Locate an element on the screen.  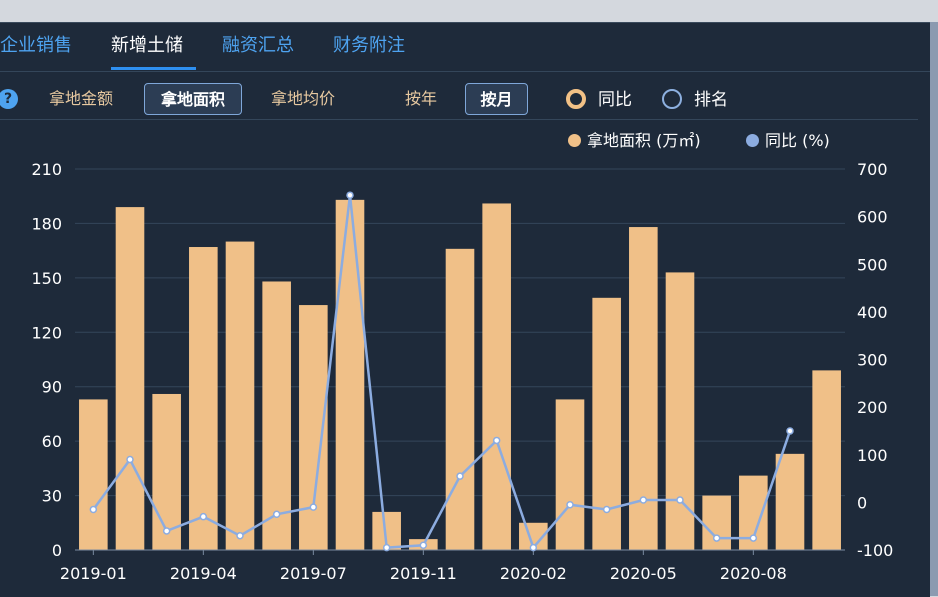
x-tick-label: 2019-01 is located at coordinates (93, 573).